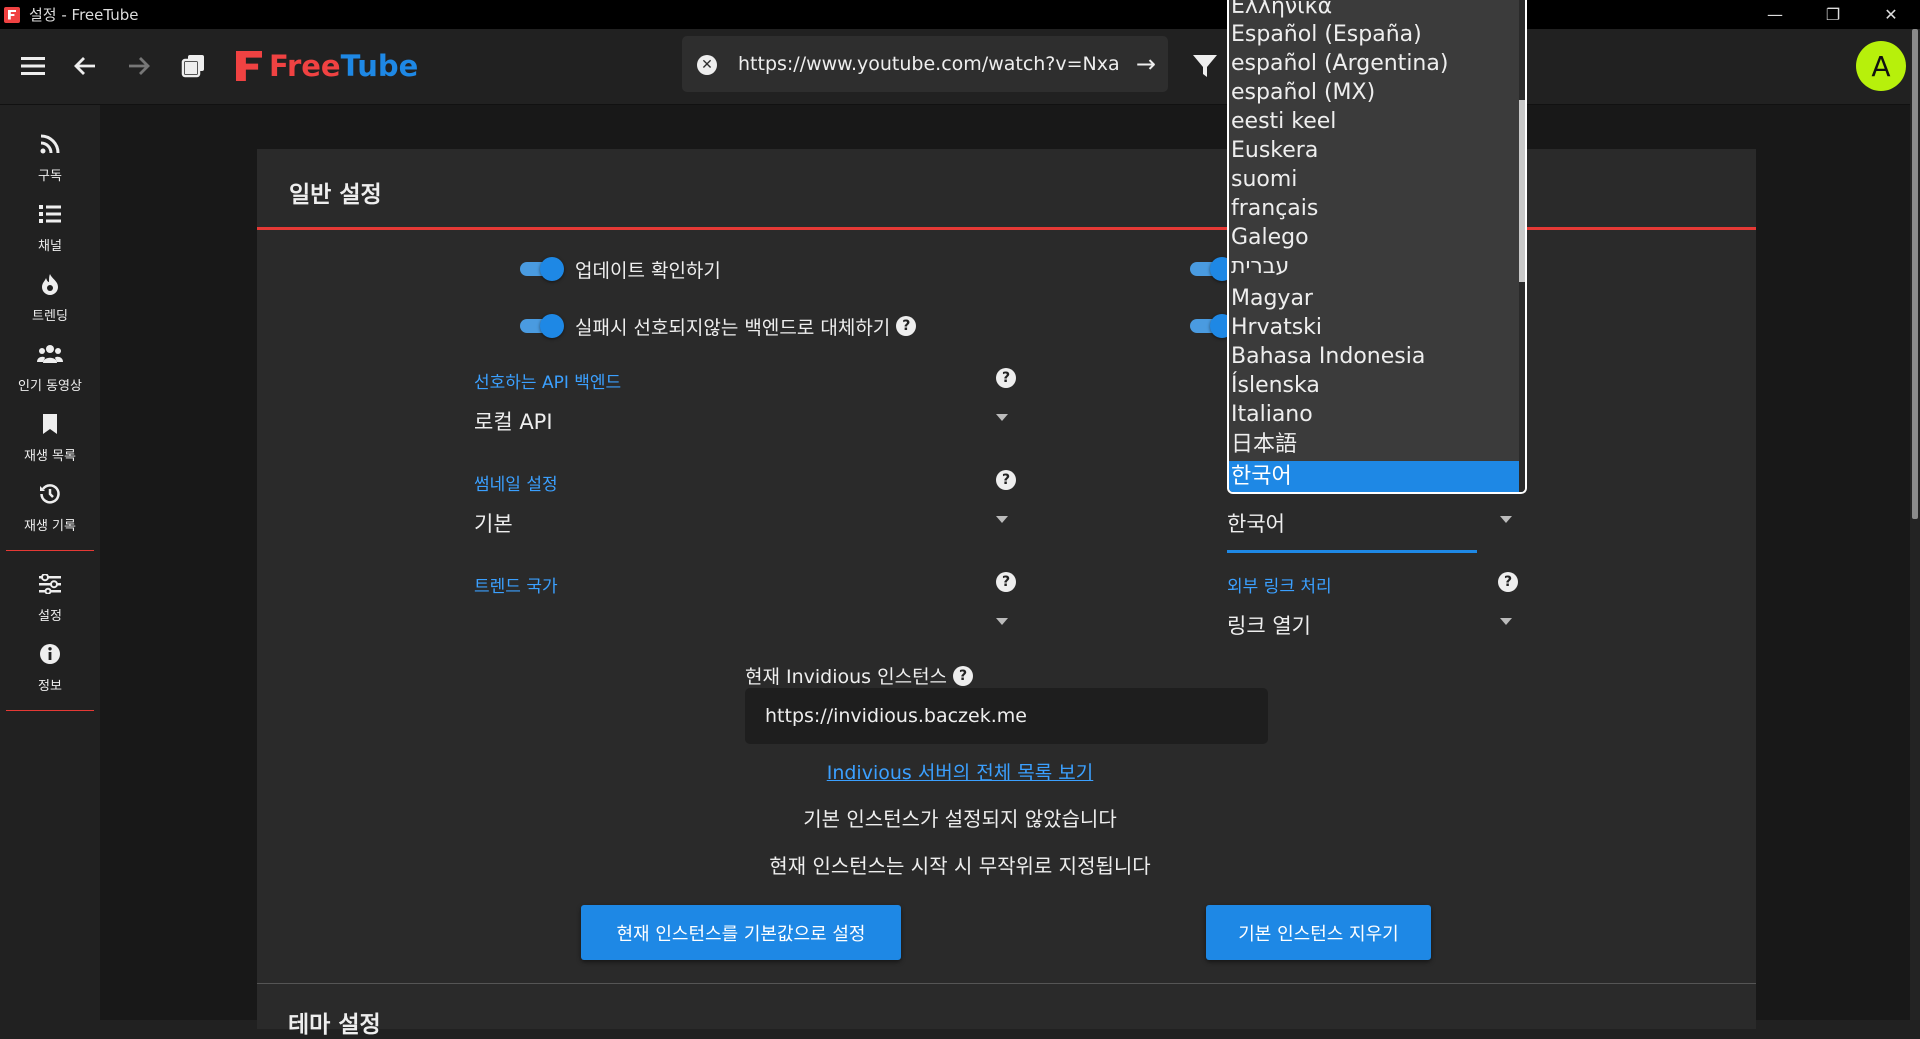 The image size is (1920, 1039). I want to click on section-divider, so click(1006, 983).